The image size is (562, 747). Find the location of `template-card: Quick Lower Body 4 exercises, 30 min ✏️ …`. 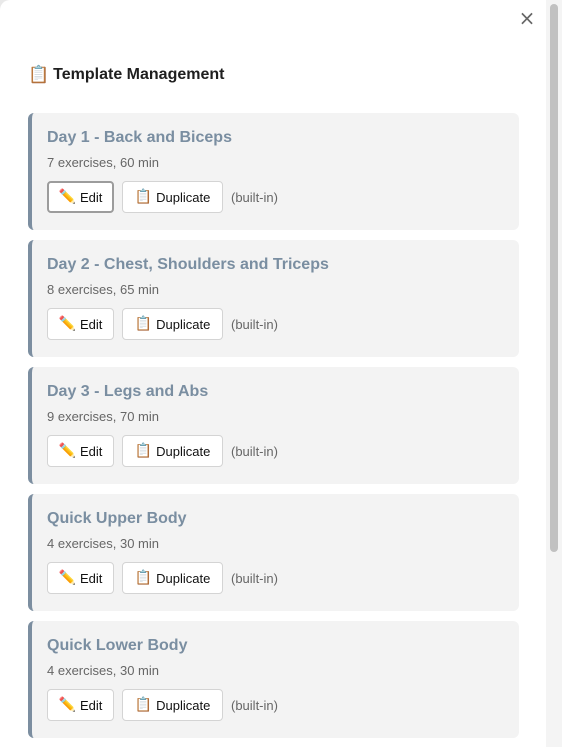

template-card: Quick Lower Body 4 exercises, 30 min ✏️ … is located at coordinates (273, 679).